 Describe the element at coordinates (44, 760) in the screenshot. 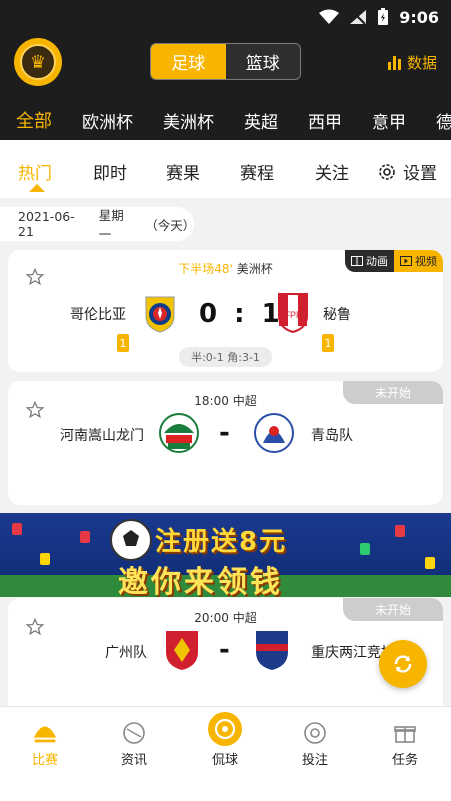

I see `nav-matches-label: 比赛` at that location.